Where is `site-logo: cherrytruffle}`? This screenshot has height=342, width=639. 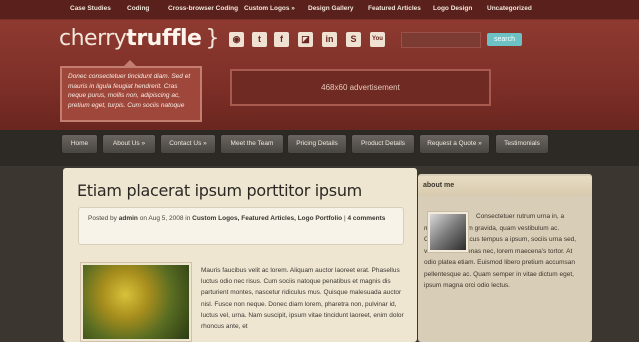
site-logo: cherrytruffle} is located at coordinates (139, 38).